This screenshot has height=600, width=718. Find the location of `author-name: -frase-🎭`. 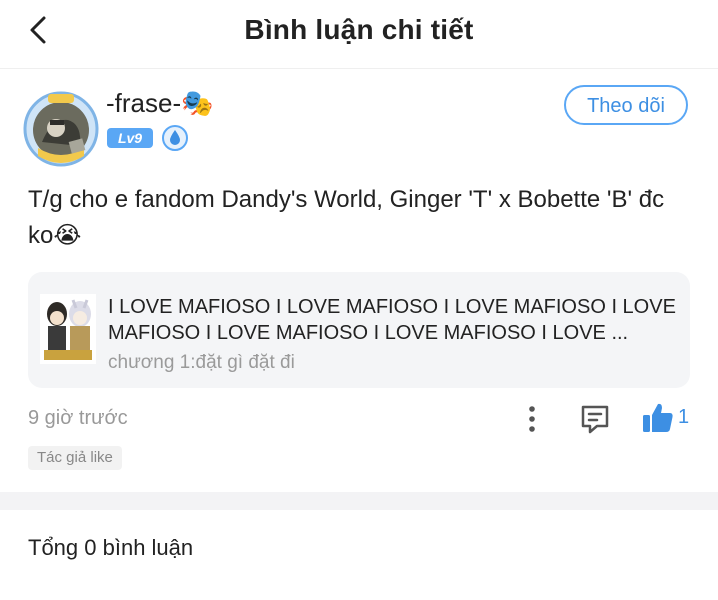

author-name: -frase-🎭 is located at coordinates (160, 103).